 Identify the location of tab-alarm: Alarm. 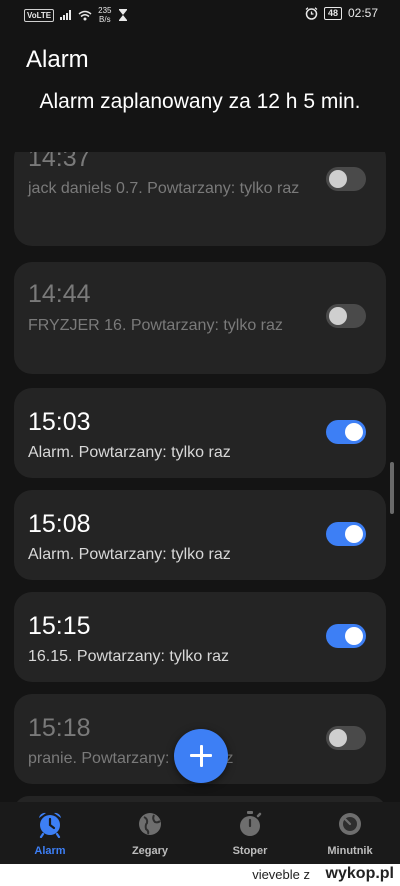
(50, 833).